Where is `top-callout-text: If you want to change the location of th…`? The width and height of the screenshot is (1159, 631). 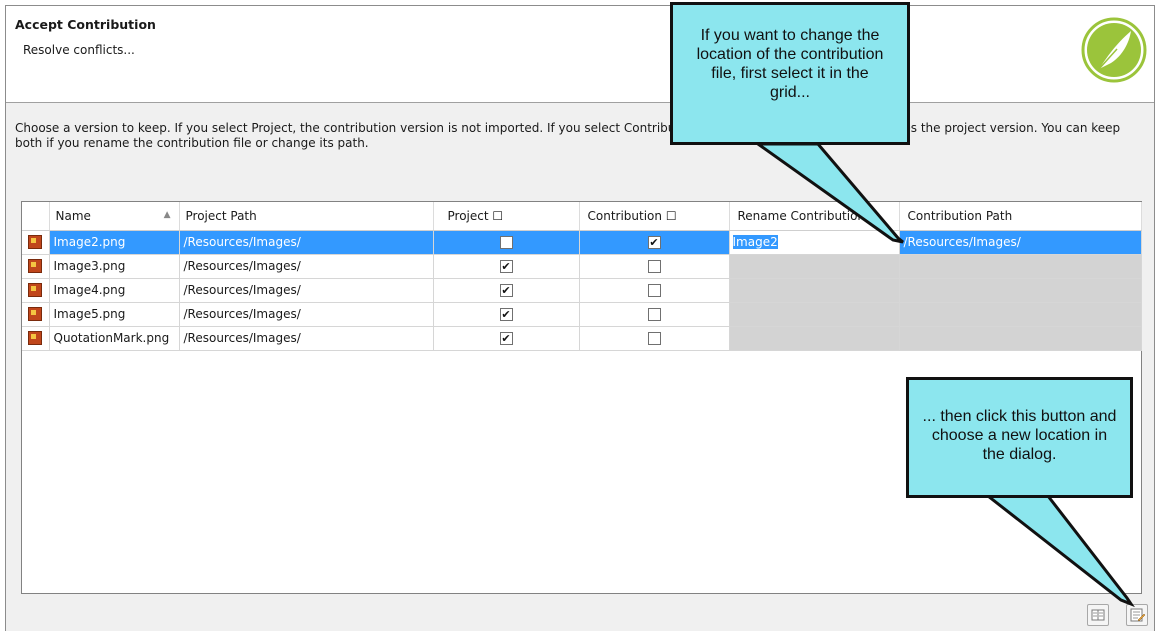 top-callout-text: If you want to change the location of th… is located at coordinates (790, 64).